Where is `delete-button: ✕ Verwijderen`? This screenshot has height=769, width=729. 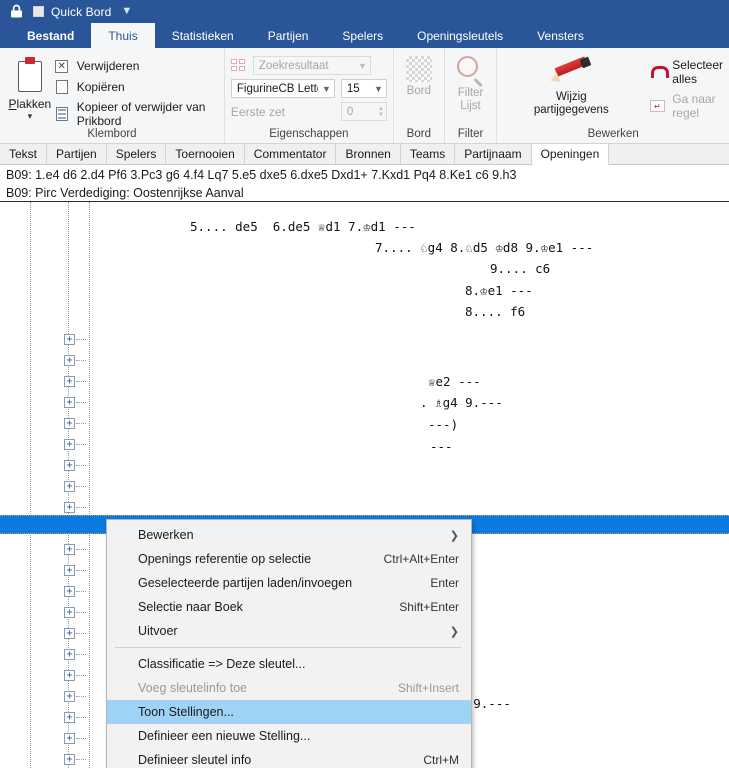 delete-button: ✕ Verwijderen is located at coordinates (136, 66).